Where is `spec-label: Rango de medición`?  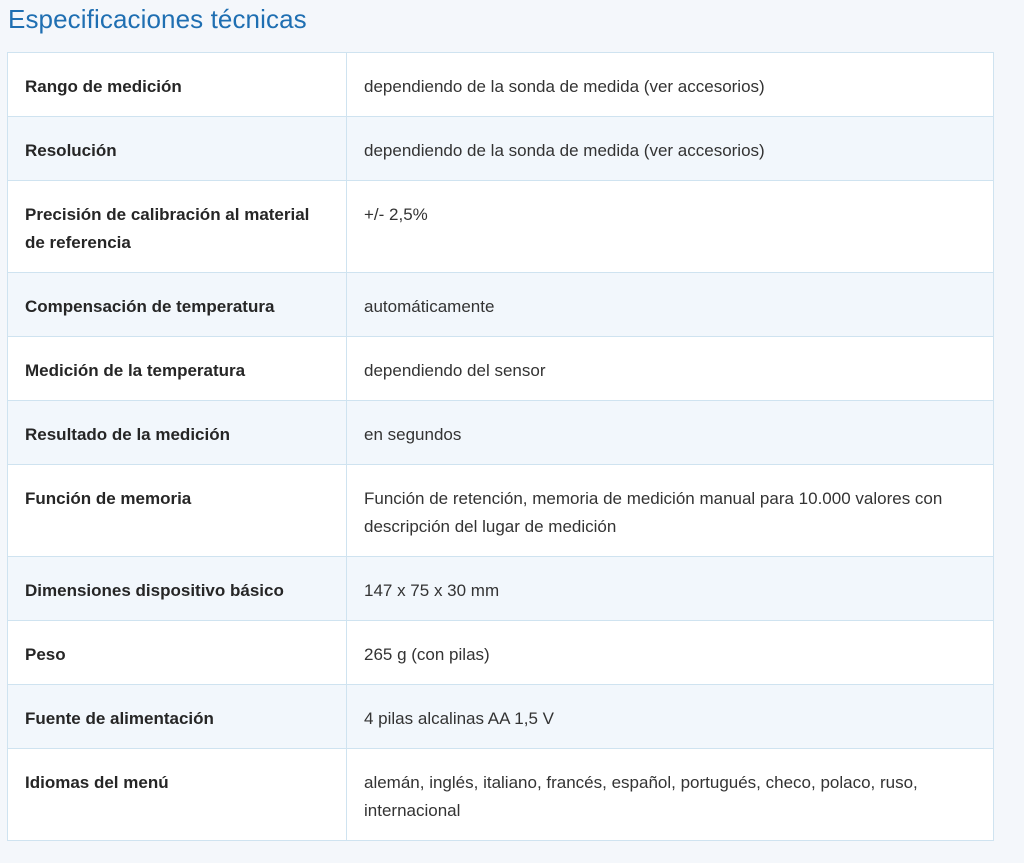 spec-label: Rango de medición is located at coordinates (177, 84).